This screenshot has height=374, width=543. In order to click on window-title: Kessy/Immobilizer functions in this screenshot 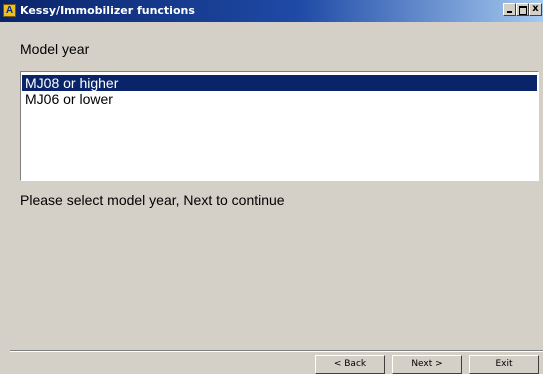, I will do `click(107, 10)`.